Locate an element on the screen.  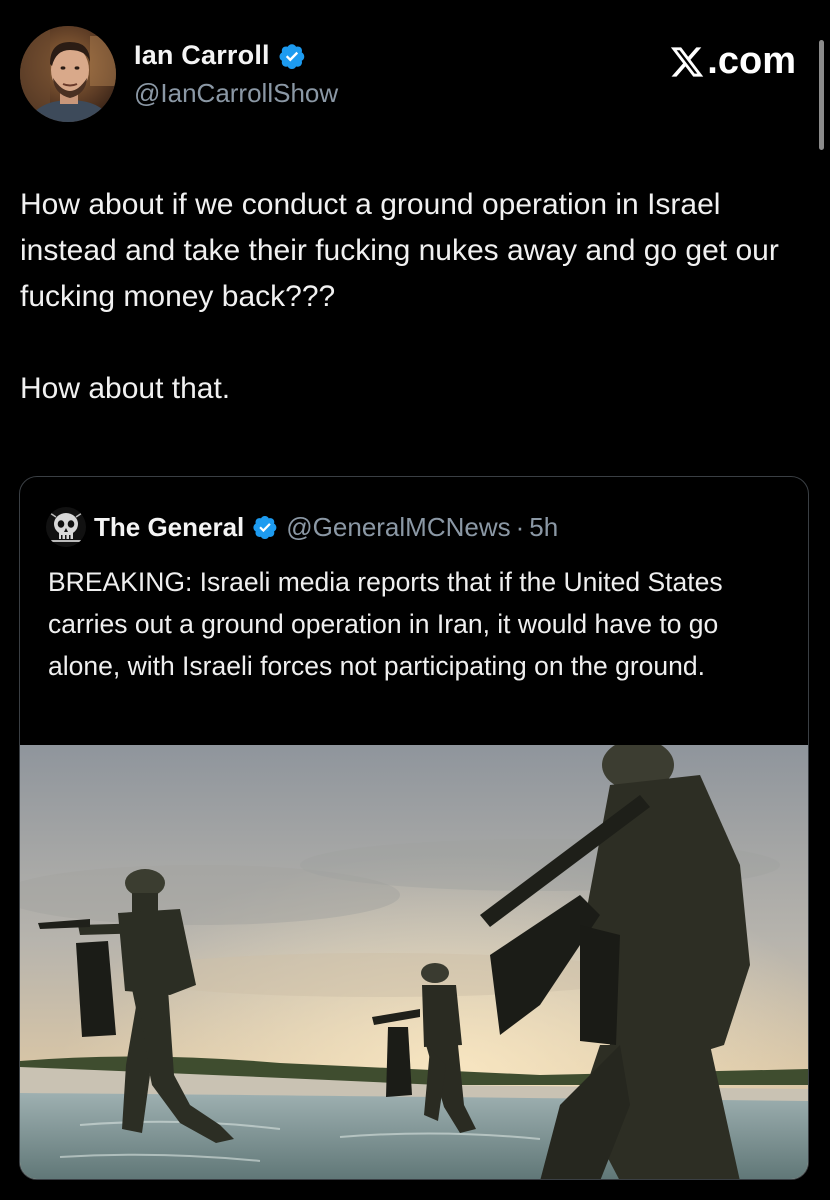
author-avatar is located at coordinates (68, 74).